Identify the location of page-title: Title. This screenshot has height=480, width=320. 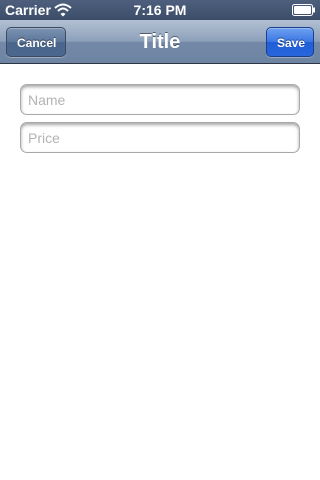
(160, 42).